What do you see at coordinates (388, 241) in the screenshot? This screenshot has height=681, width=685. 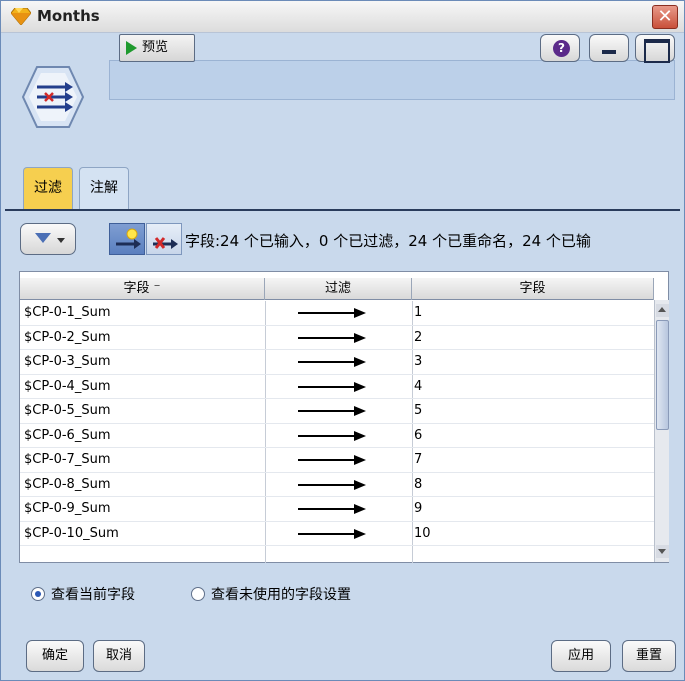 I see `field-summary-text: 字段:24 个已输入，0 个已过滤，24 个已重命名，24 个已输` at bounding box center [388, 241].